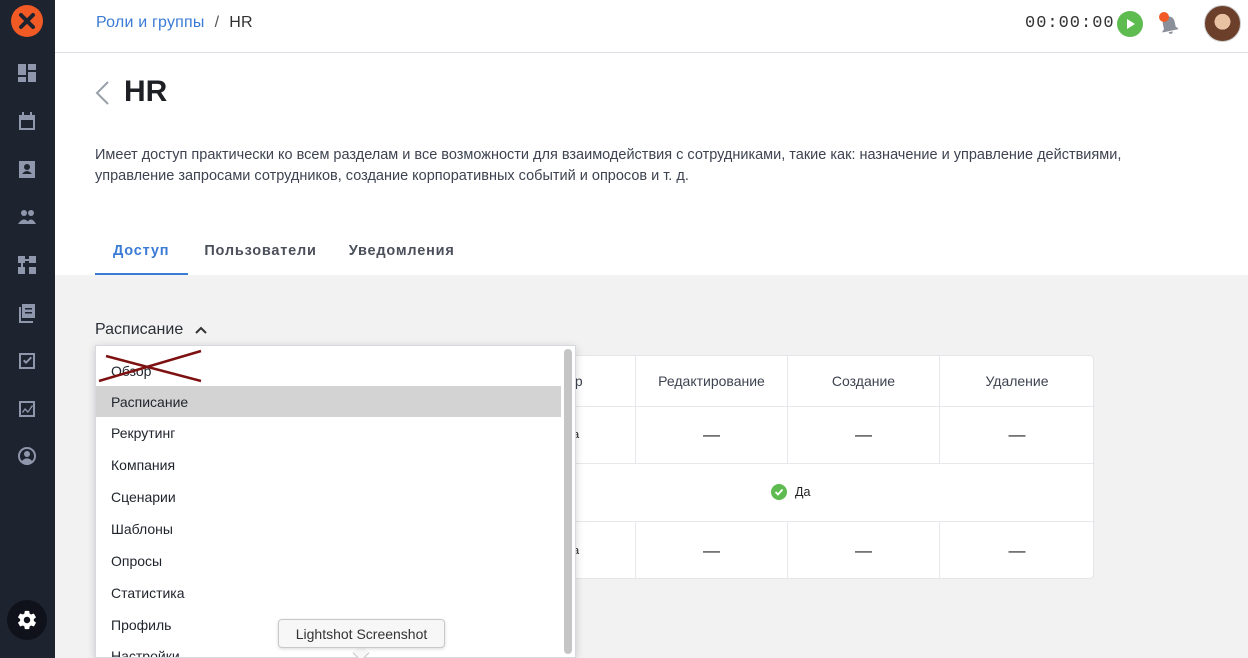 Image resolution: width=1248 pixels, height=658 pixels. I want to click on profile-icon, so click(27, 456).